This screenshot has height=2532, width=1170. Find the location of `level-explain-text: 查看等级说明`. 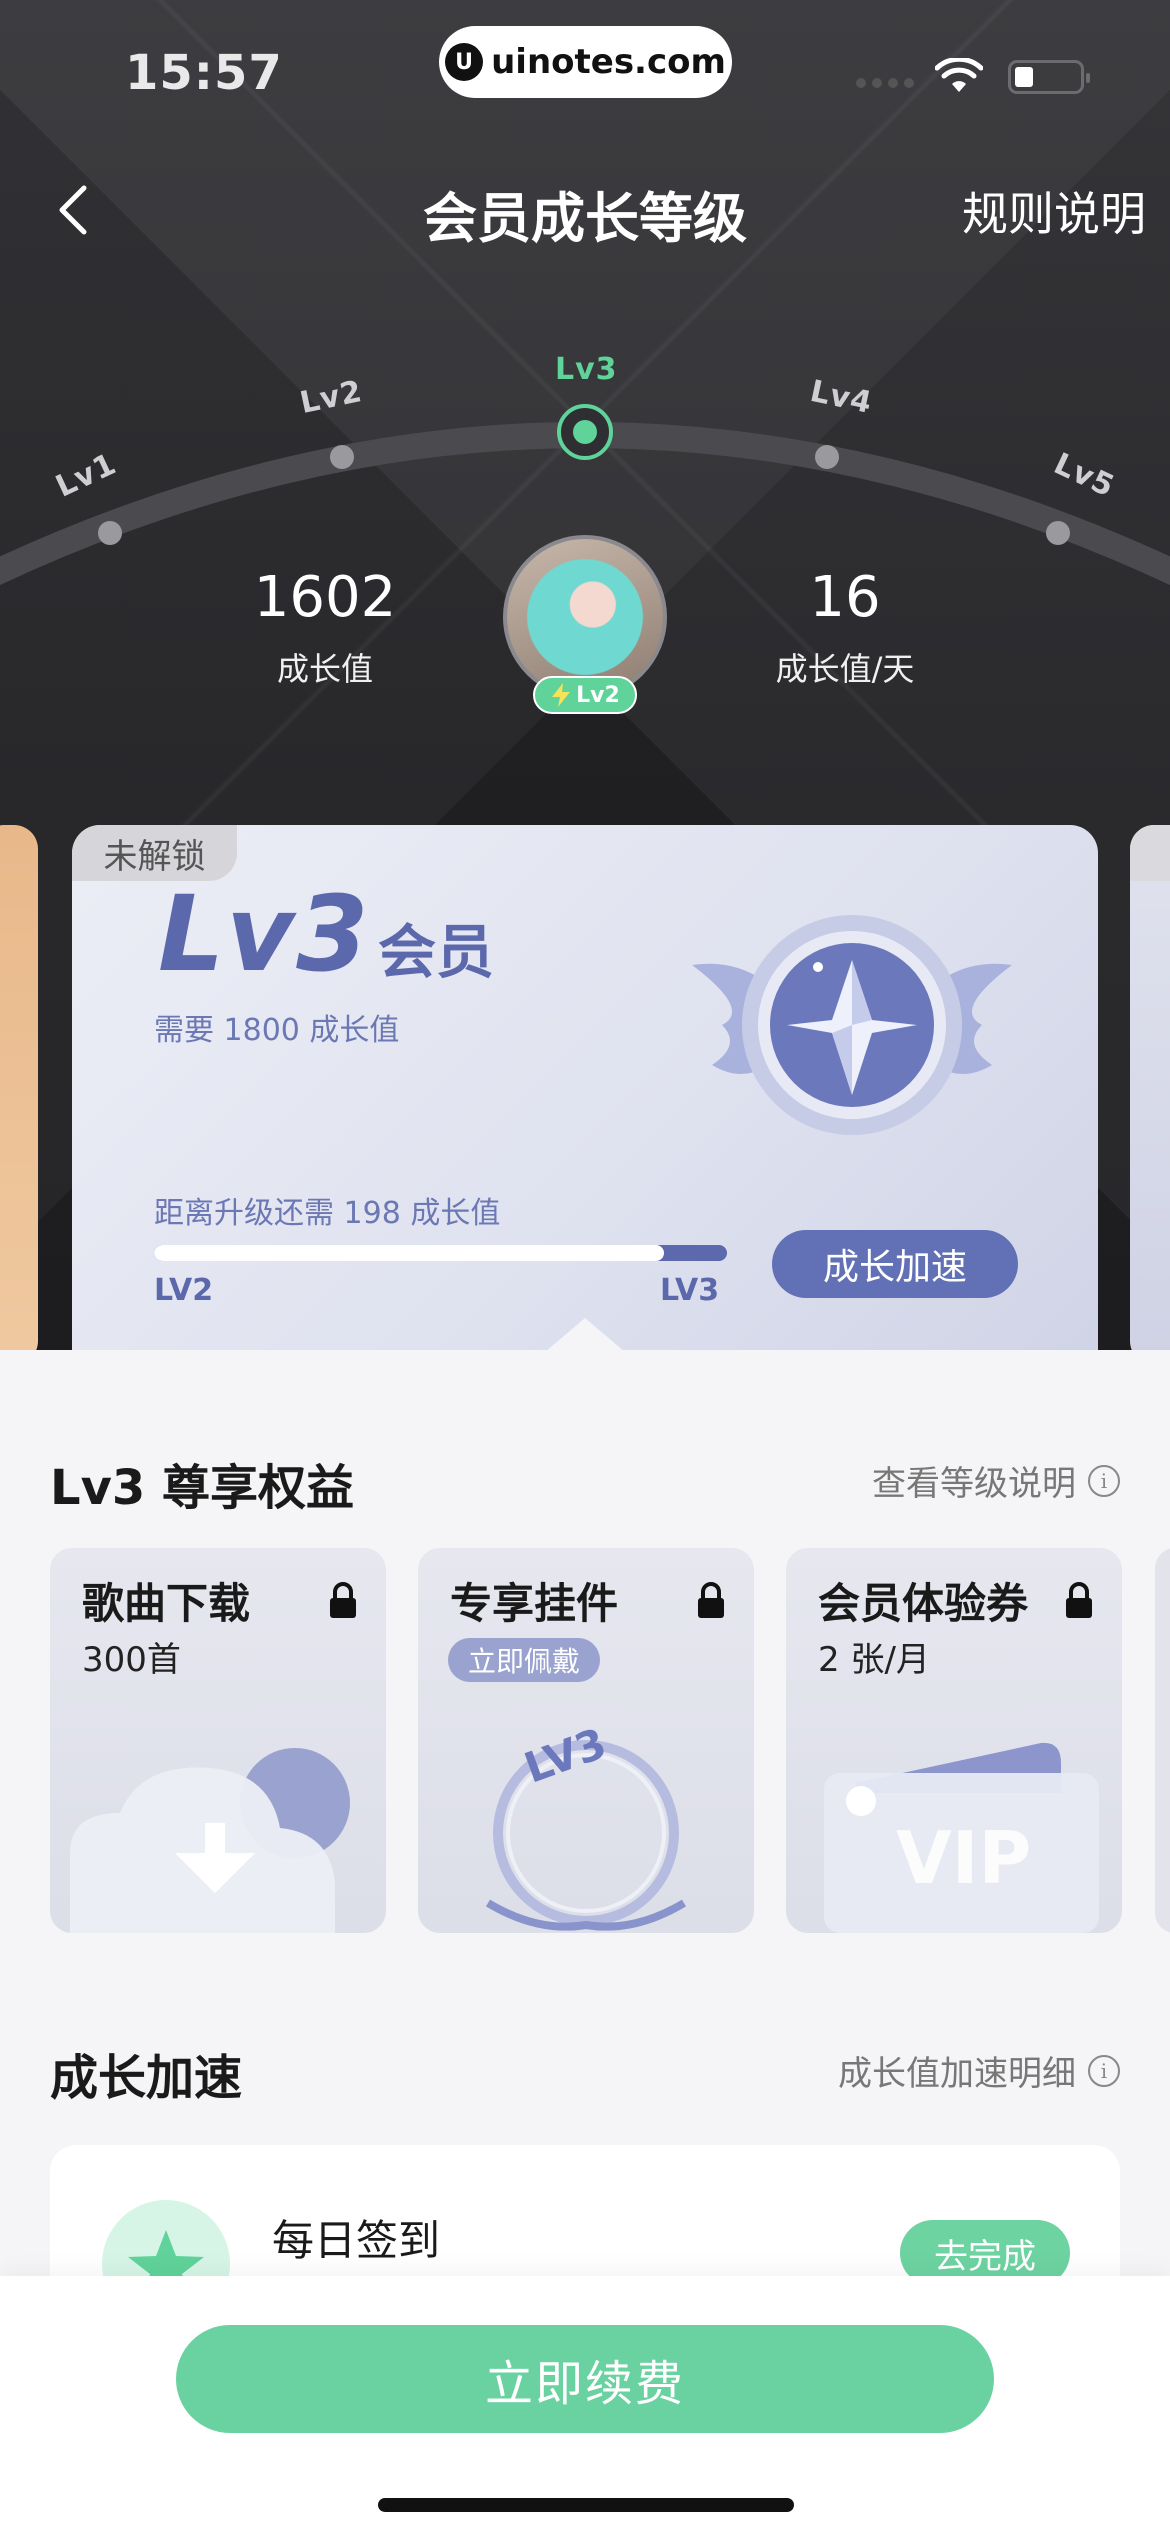

level-explain-text: 查看等级说明 is located at coordinates (974, 1484).